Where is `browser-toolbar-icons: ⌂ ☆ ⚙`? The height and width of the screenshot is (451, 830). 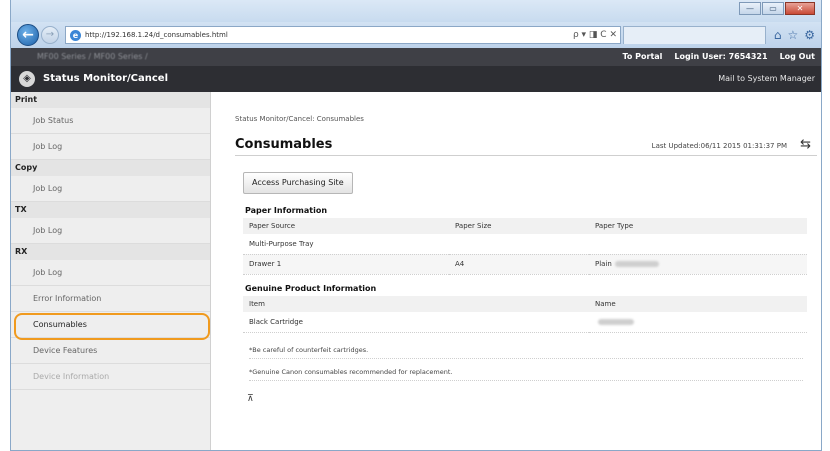
browser-toolbar-icons: ⌂ ☆ ⚙ is located at coordinates (794, 35).